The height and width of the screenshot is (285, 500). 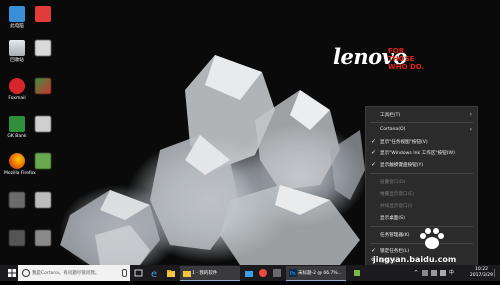 I want to click on cortana-icon, so click(x=26, y=273).